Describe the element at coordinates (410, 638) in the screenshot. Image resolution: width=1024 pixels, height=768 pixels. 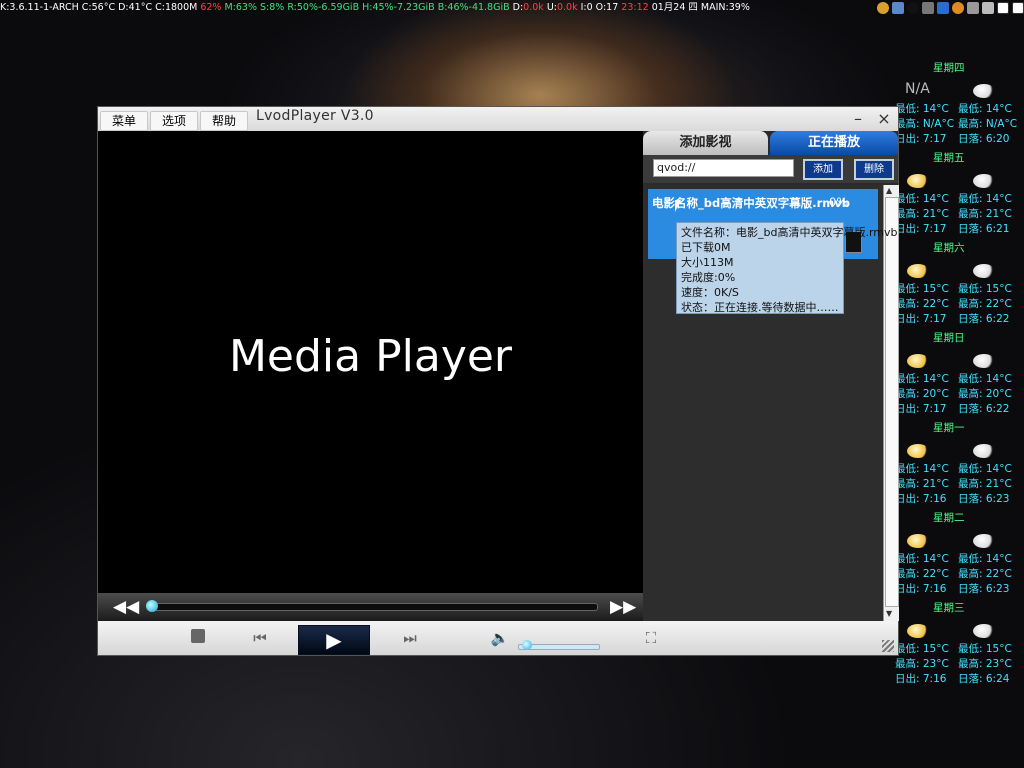
I see `next-button: ⏭` at that location.